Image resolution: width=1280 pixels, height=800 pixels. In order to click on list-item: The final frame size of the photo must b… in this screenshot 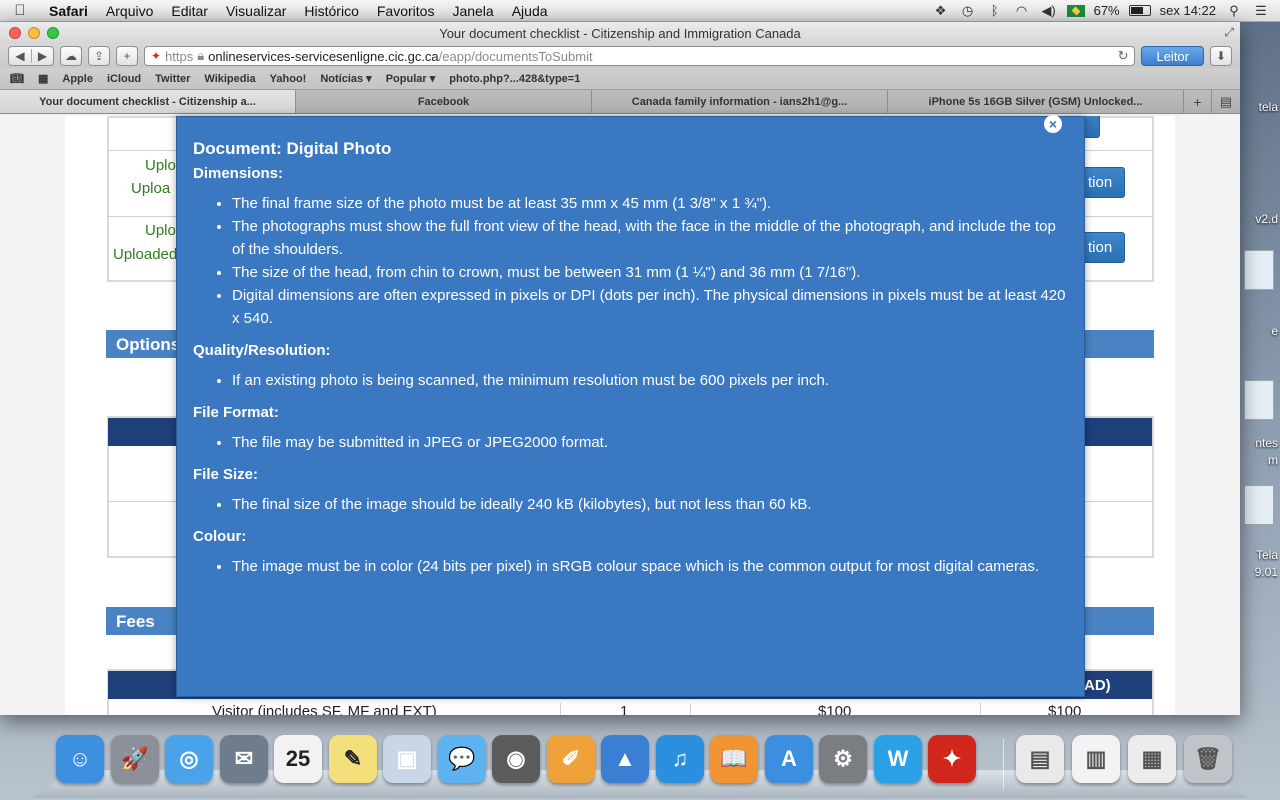, I will do `click(650, 203)`.